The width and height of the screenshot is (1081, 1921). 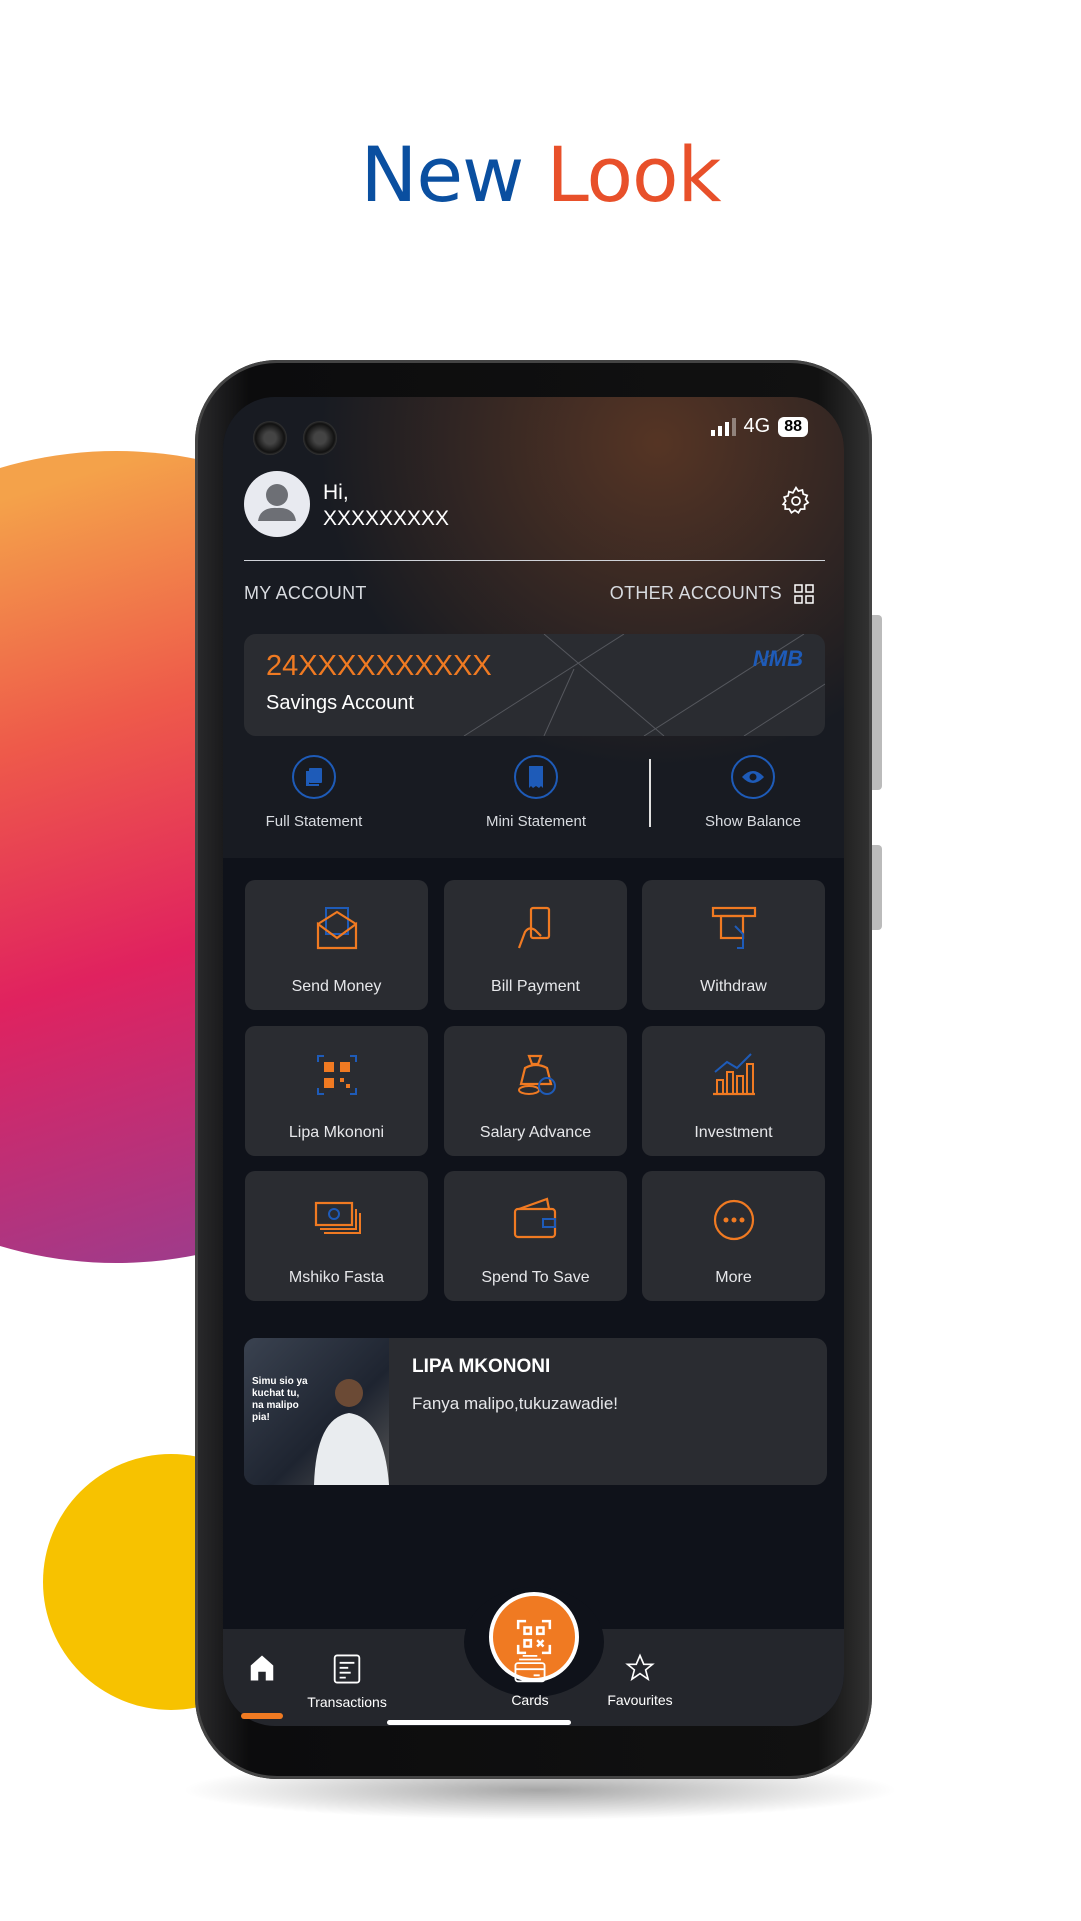 What do you see at coordinates (753, 792) in the screenshot?
I see `show-balance-button: Show Balance` at bounding box center [753, 792].